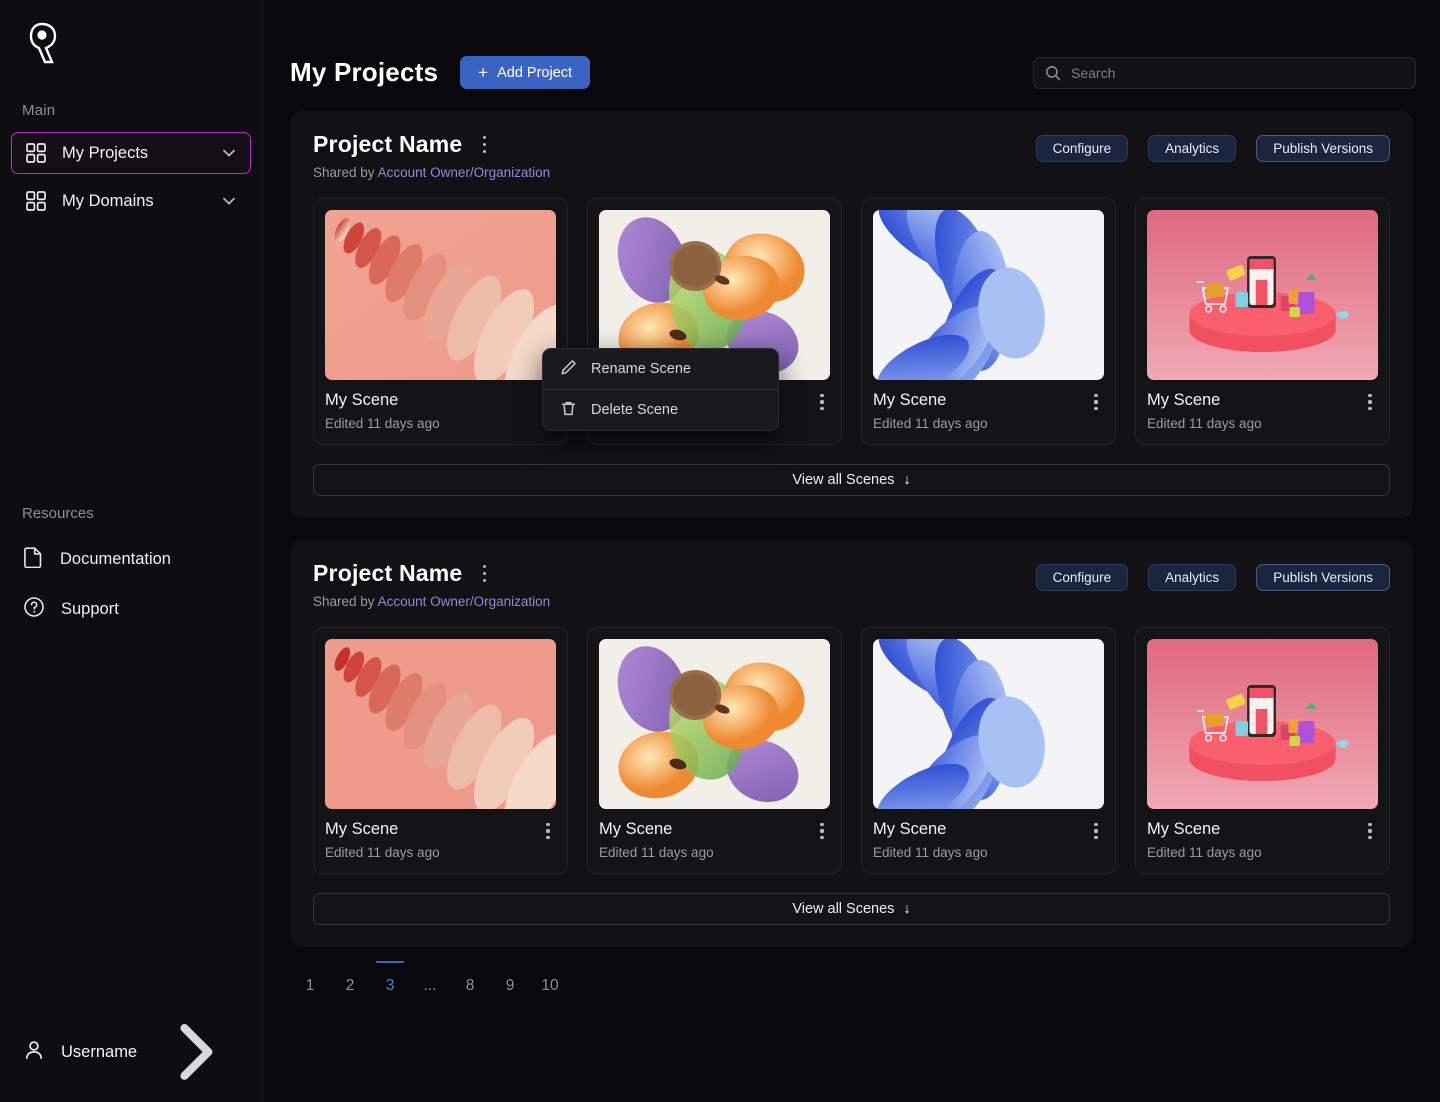  I want to click on username-label: Username, so click(99, 1051).